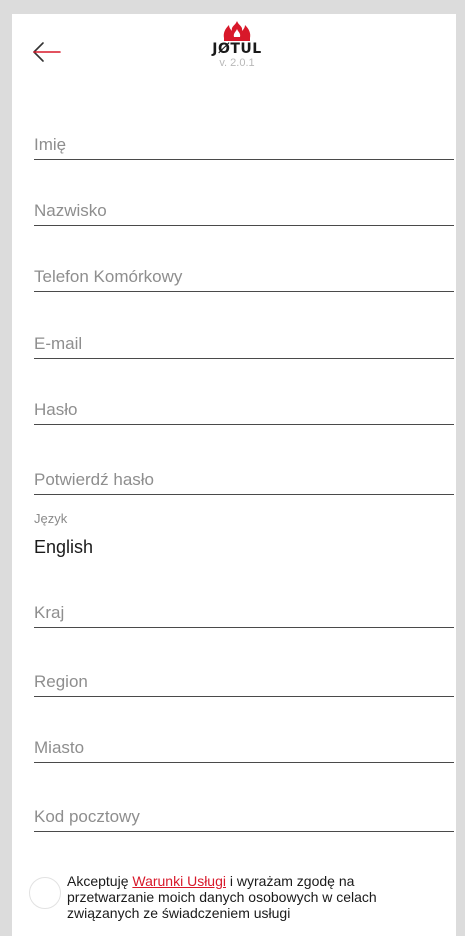 This screenshot has height=936, width=465. I want to click on region-field, so click(244, 681).